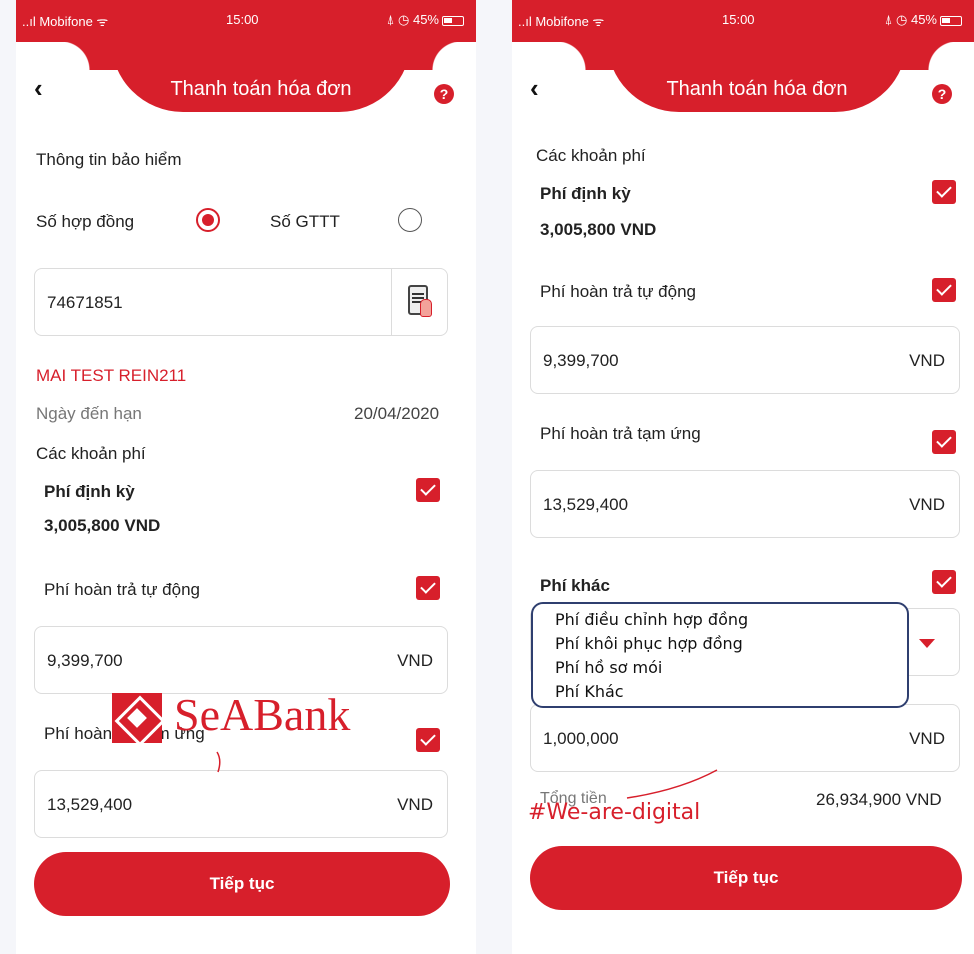 This screenshot has height=954, width=974. Describe the element at coordinates (397, 413) in the screenshot. I see `due-date-value: 20/04/2020` at that location.